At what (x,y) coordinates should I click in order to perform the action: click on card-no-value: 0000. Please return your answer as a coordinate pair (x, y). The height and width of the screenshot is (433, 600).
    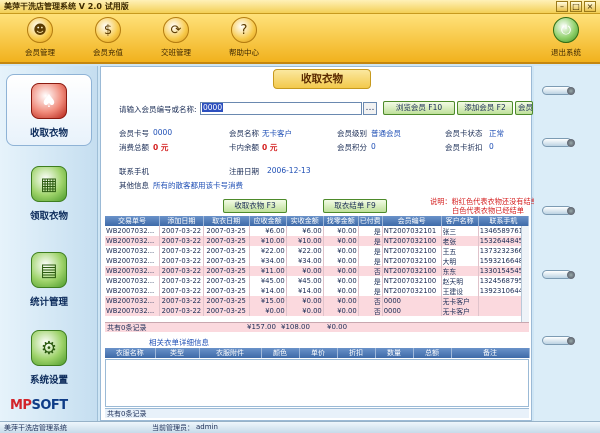
    Looking at the image, I should click on (163, 132).